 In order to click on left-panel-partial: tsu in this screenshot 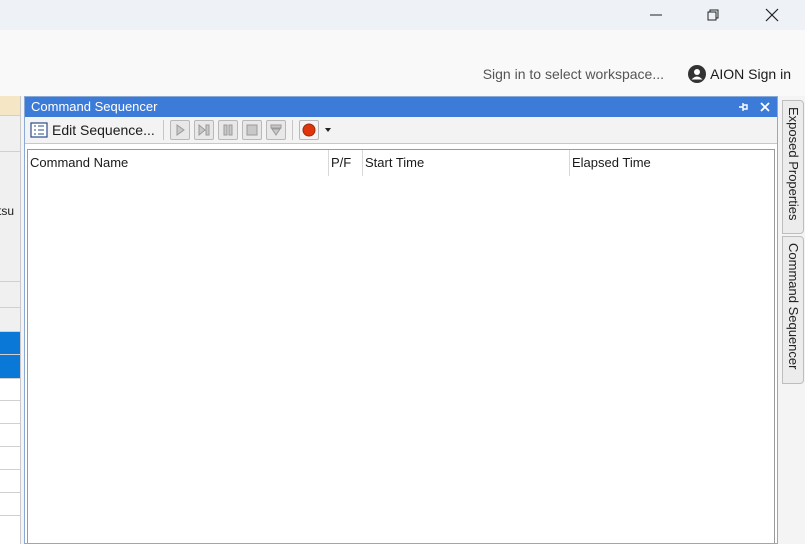, I will do `click(10, 320)`.